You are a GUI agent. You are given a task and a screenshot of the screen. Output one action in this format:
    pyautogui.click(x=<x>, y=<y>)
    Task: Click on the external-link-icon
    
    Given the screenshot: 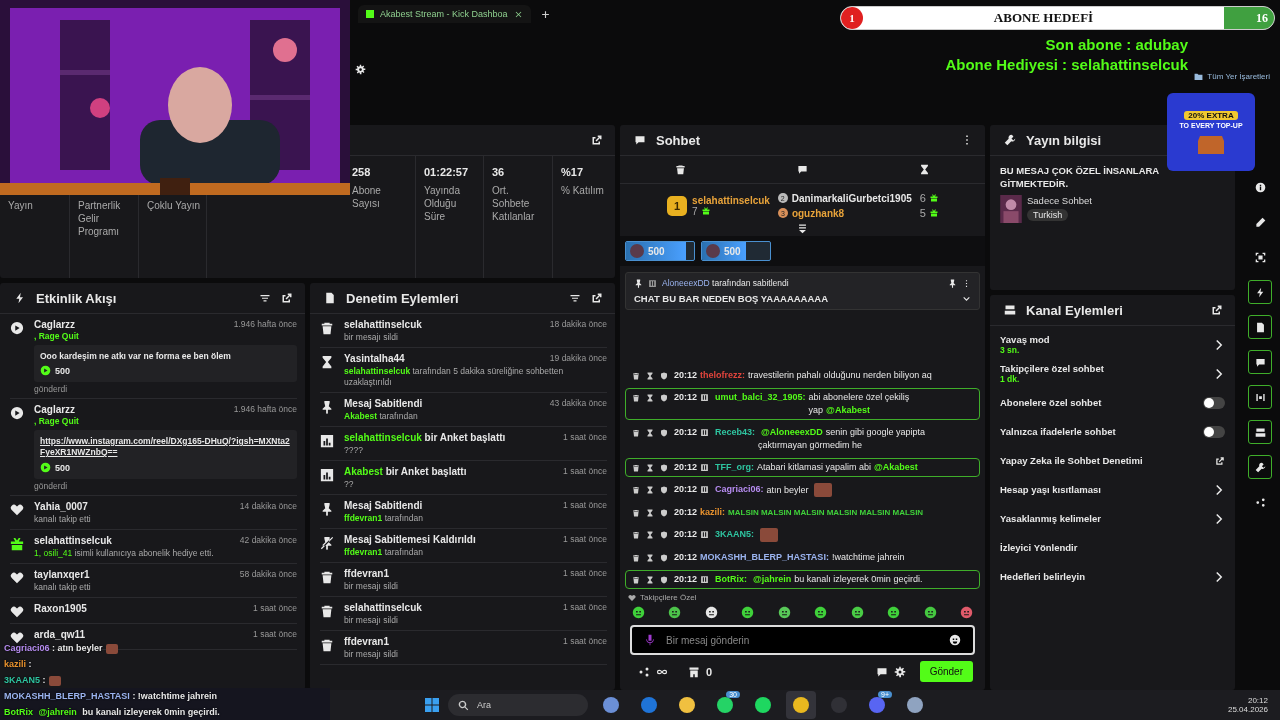 What is the action you would take?
    pyautogui.click(x=1220, y=460)
    